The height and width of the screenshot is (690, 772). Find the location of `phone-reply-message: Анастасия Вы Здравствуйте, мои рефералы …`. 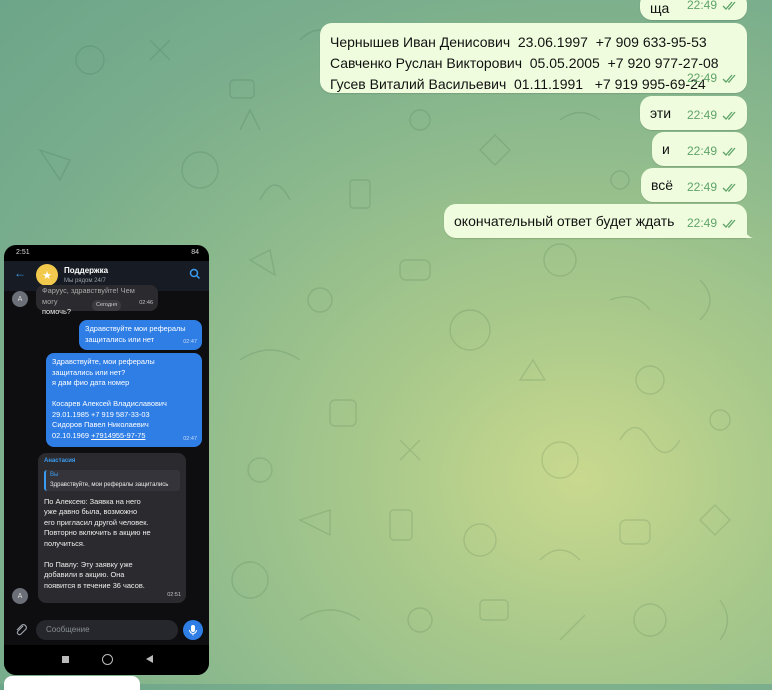

phone-reply-message: Анастасия Вы Здравствуйте, мои рефералы … is located at coordinates (112, 528).